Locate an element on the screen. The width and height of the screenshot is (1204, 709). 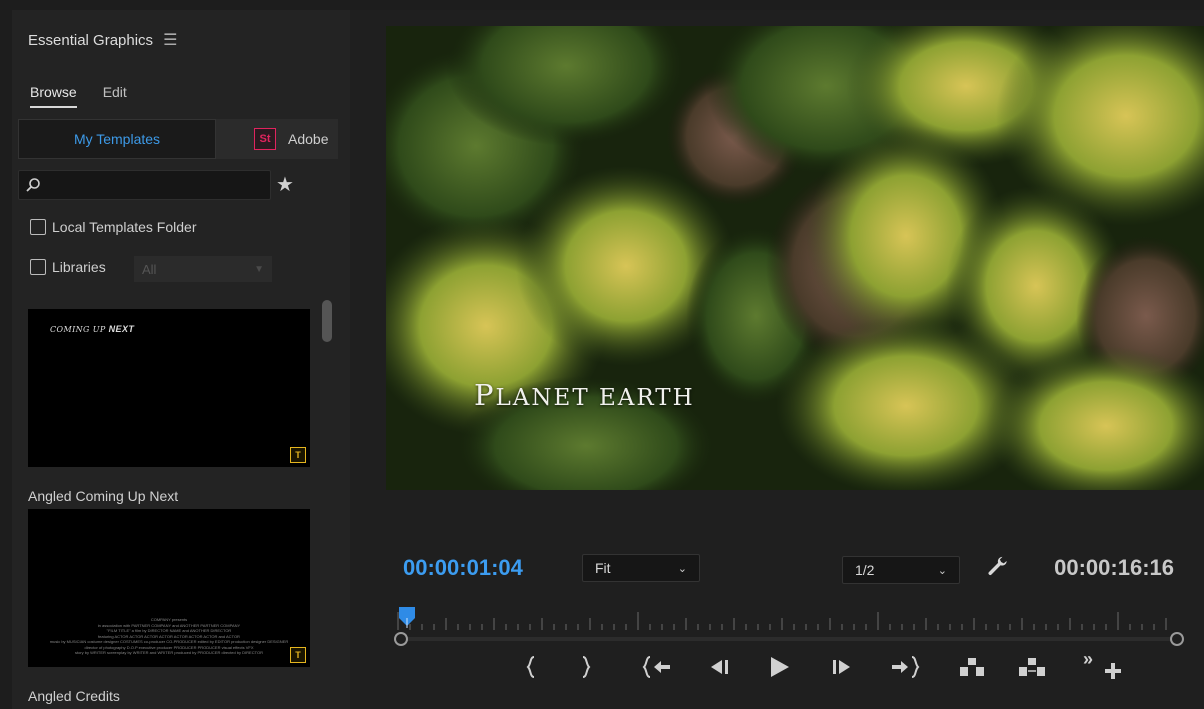
lift-icon is located at coordinates (972, 667).